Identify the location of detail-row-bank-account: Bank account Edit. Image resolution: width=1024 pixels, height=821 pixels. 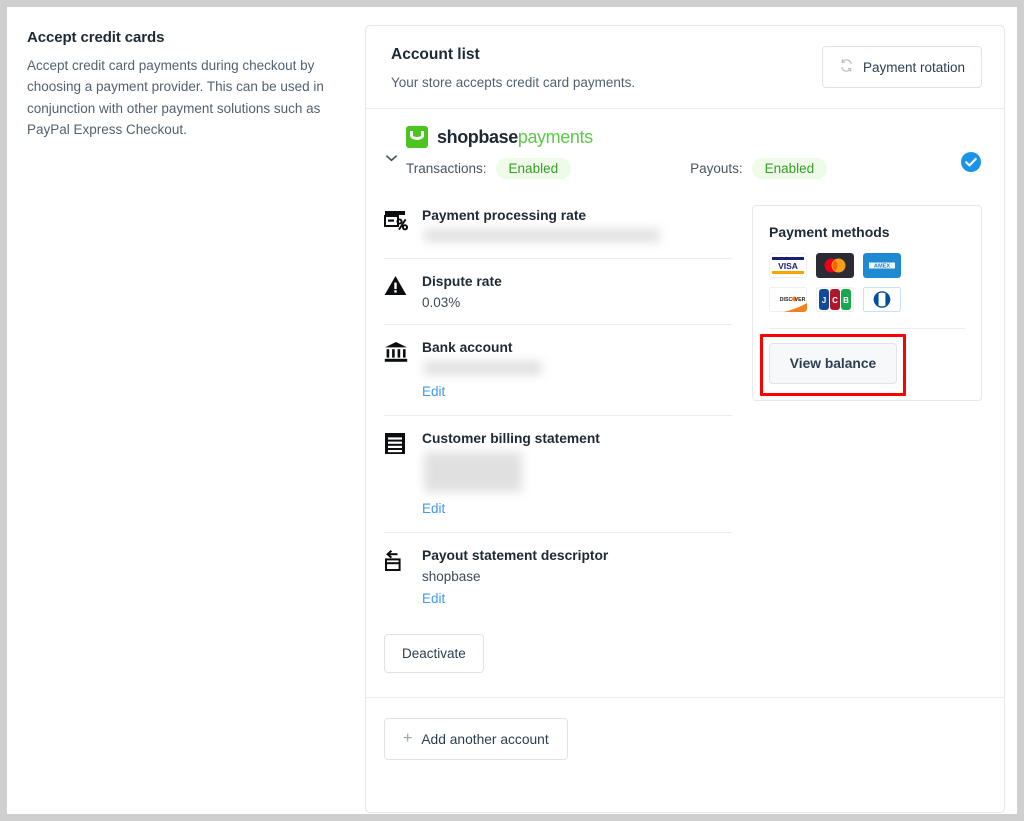
(558, 369).